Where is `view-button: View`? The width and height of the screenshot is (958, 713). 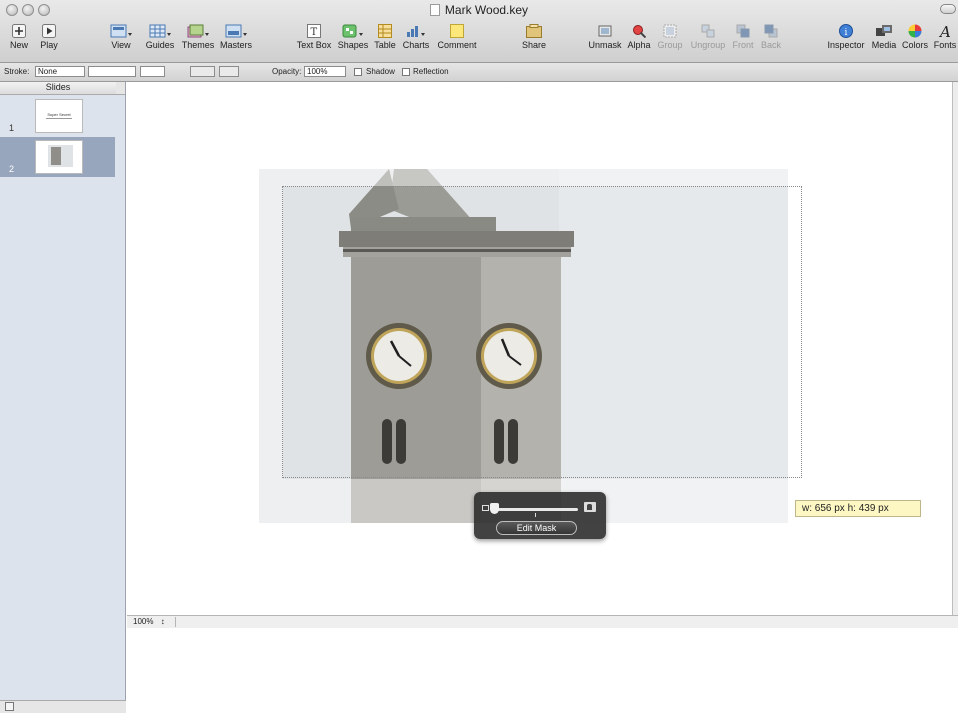
view-button: View is located at coordinates (121, 37).